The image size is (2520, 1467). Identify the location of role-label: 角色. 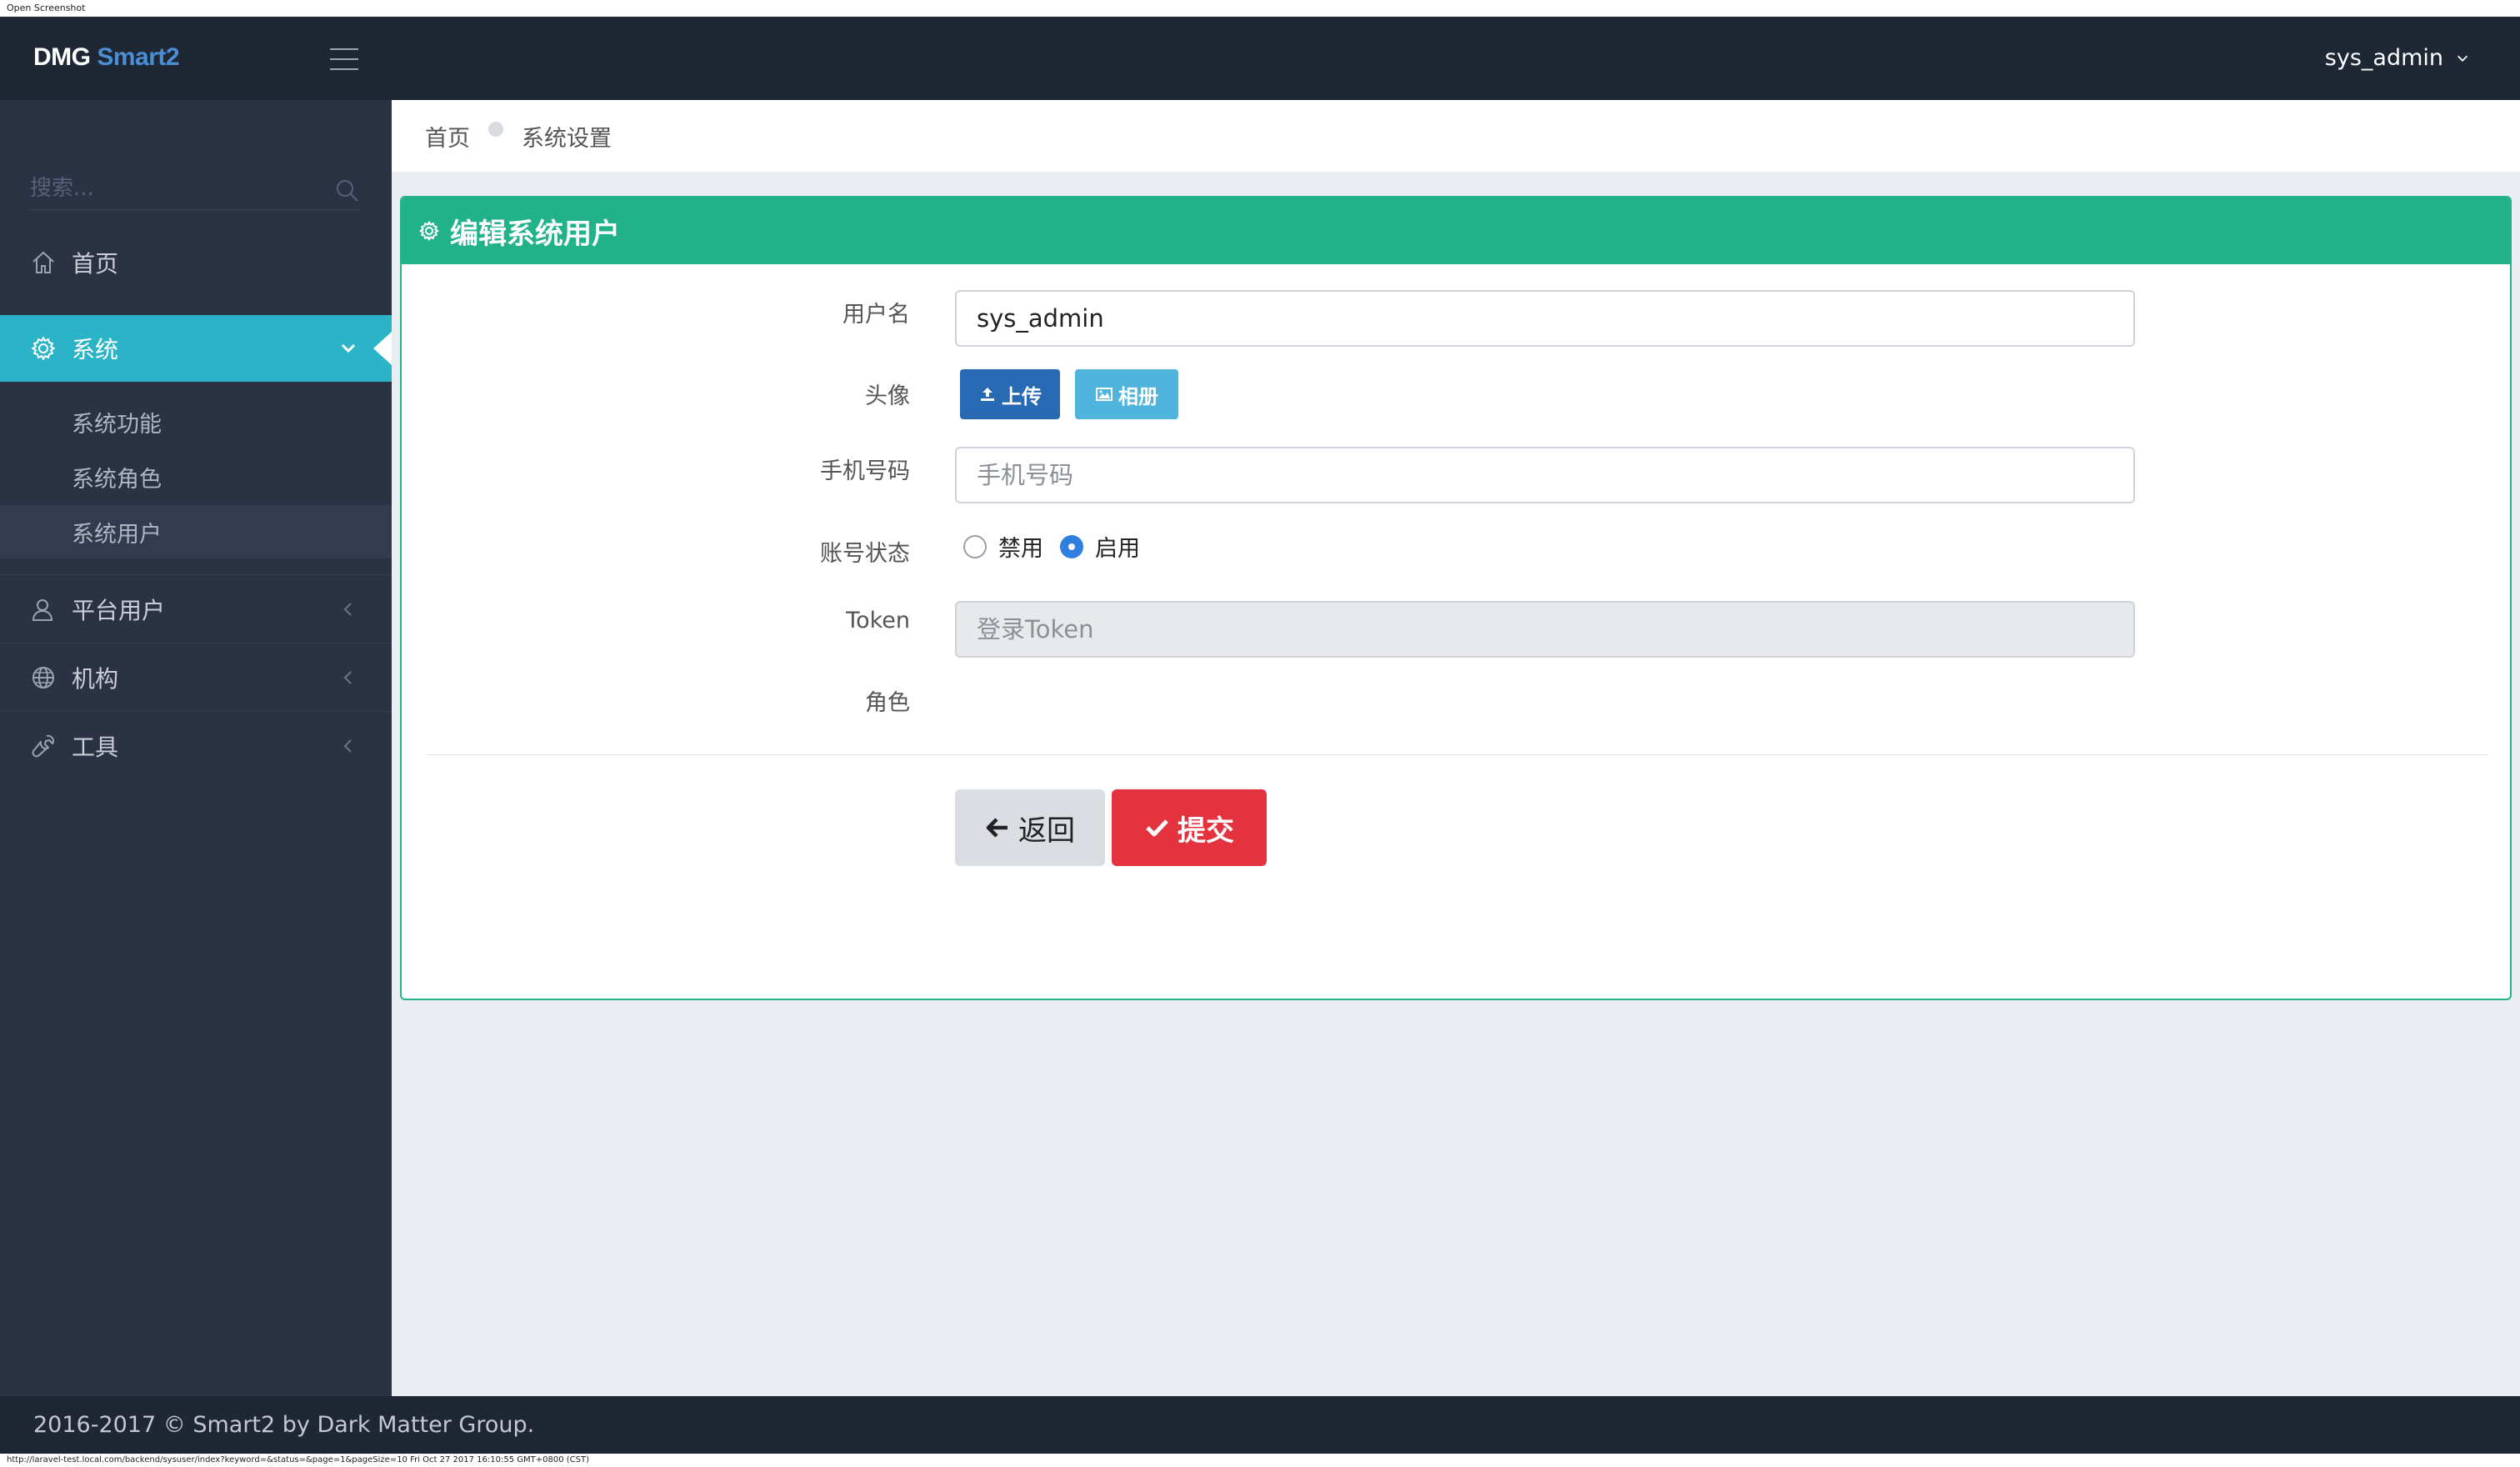
(887, 703).